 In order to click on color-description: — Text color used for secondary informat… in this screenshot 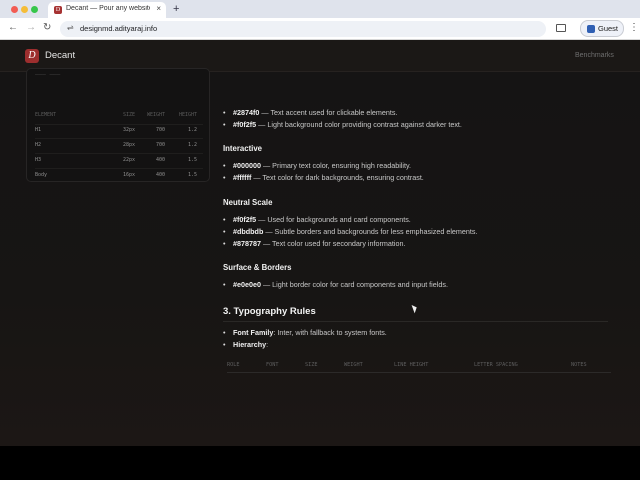, I will do `click(333, 243)`.